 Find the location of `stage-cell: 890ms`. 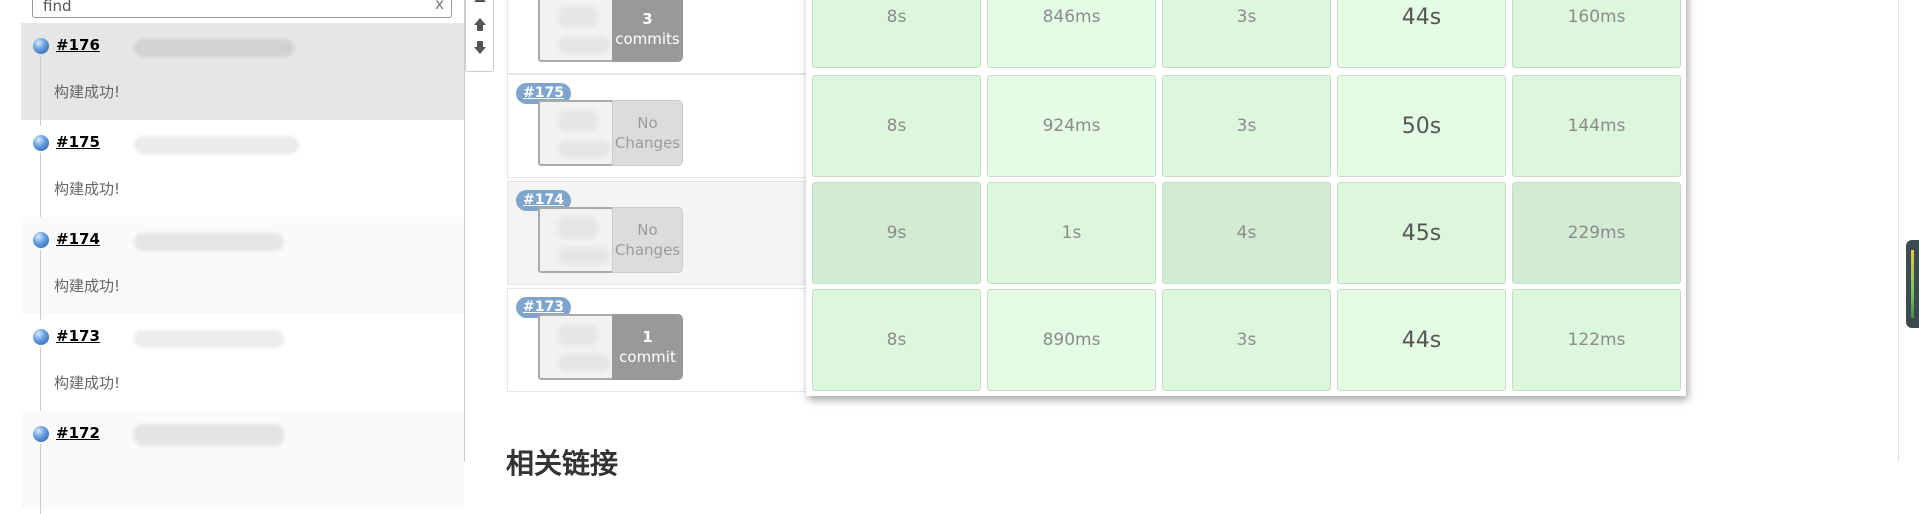

stage-cell: 890ms is located at coordinates (1071, 340).